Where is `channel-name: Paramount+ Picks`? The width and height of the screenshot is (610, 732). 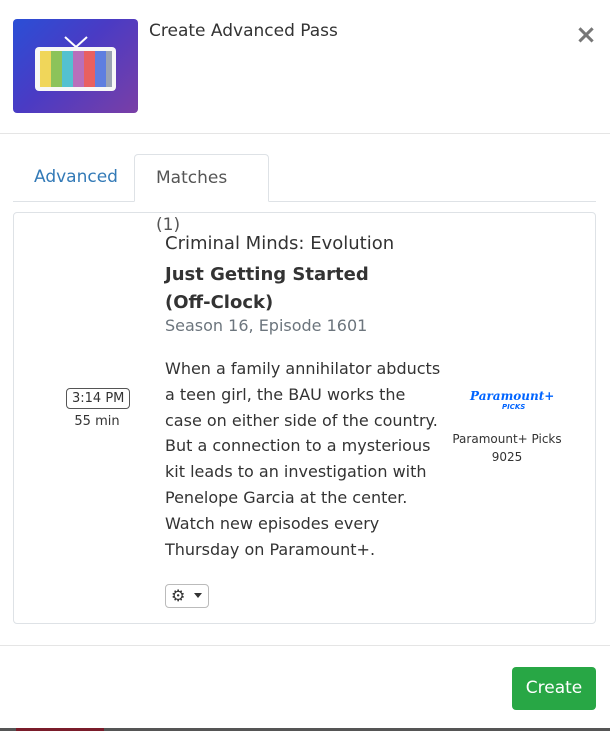
channel-name: Paramount+ Picks is located at coordinates (507, 439).